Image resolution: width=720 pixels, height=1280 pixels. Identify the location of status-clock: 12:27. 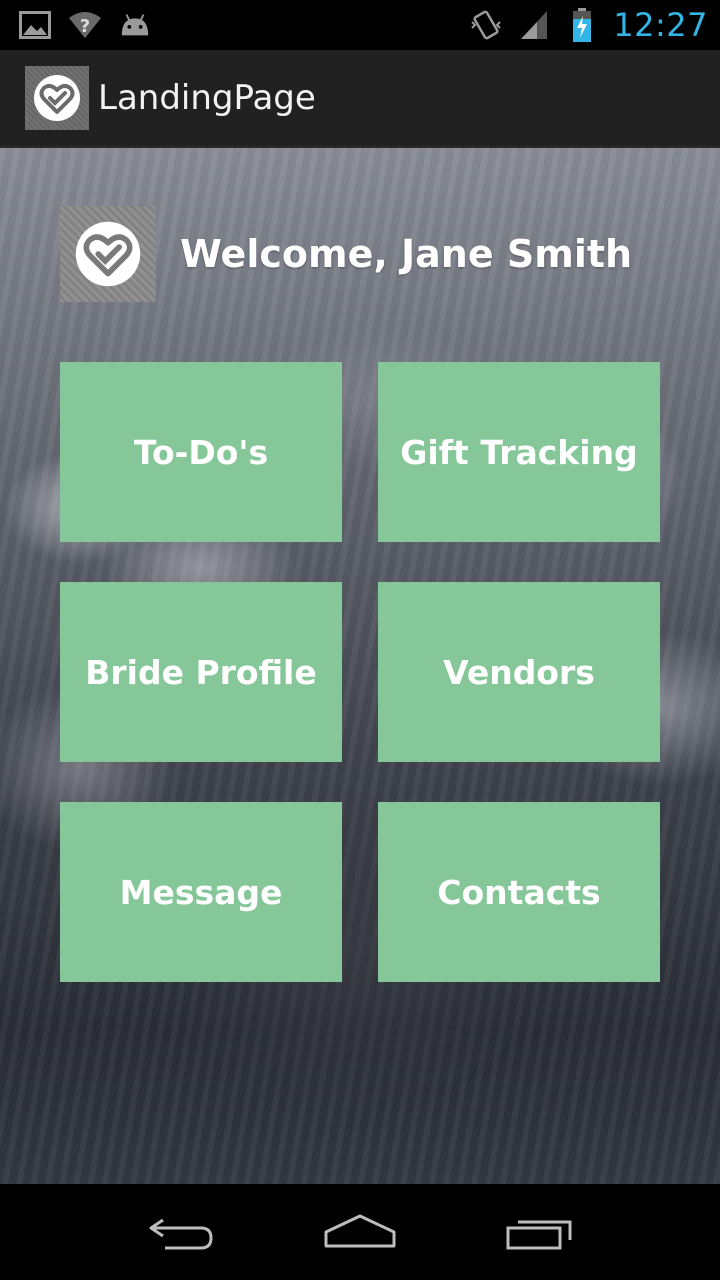
(660, 25).